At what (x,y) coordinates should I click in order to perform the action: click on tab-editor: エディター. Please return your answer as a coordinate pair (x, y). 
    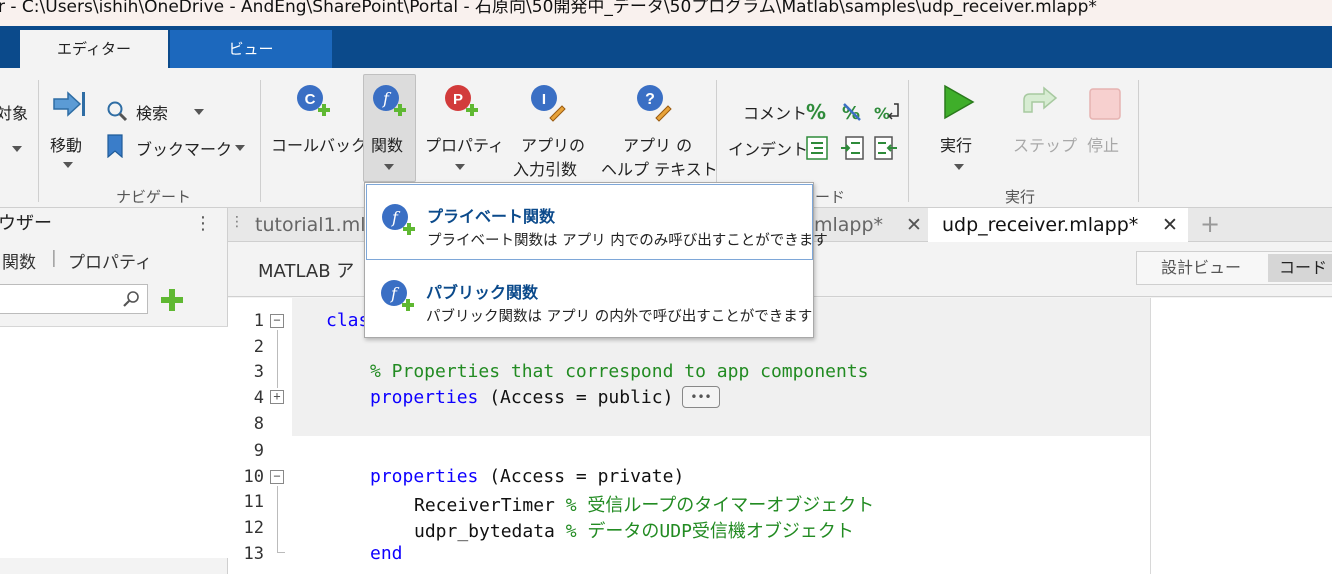
    Looking at the image, I should click on (94, 49).